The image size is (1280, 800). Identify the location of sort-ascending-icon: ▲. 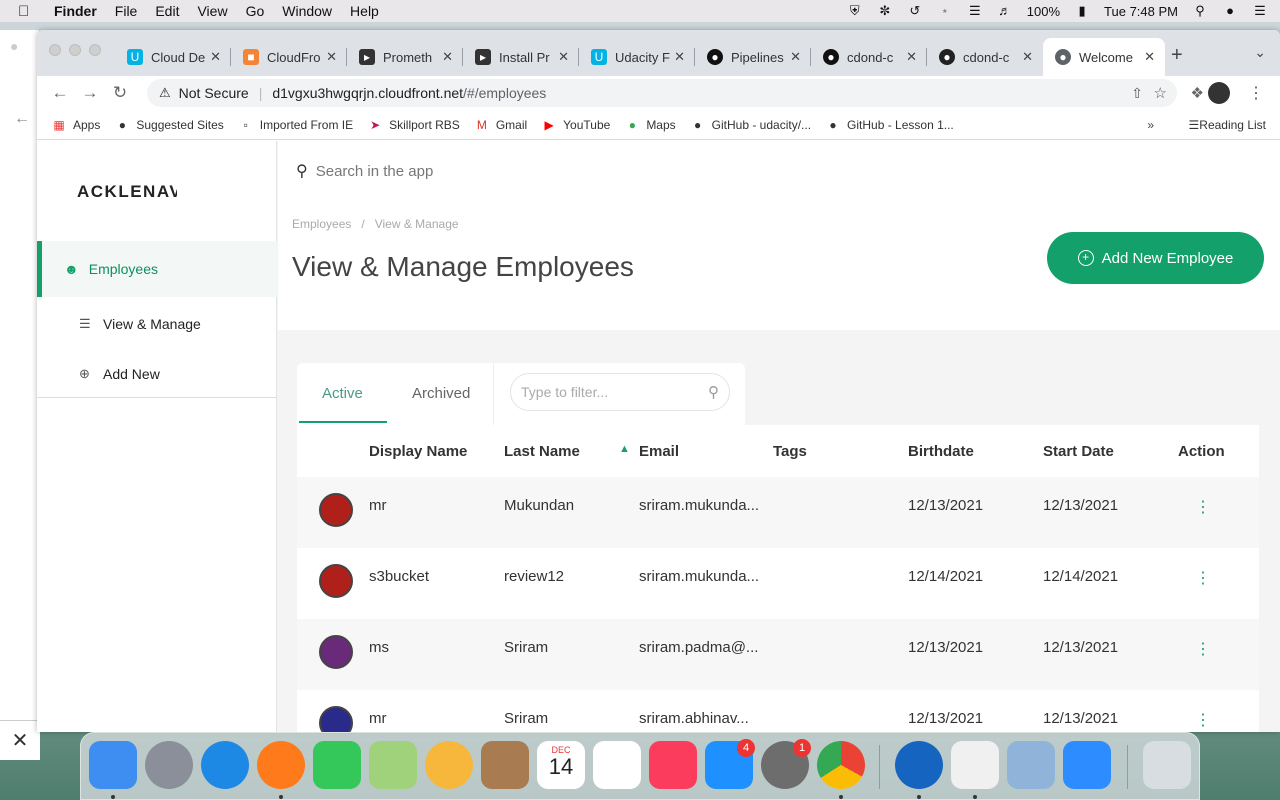
(624, 449).